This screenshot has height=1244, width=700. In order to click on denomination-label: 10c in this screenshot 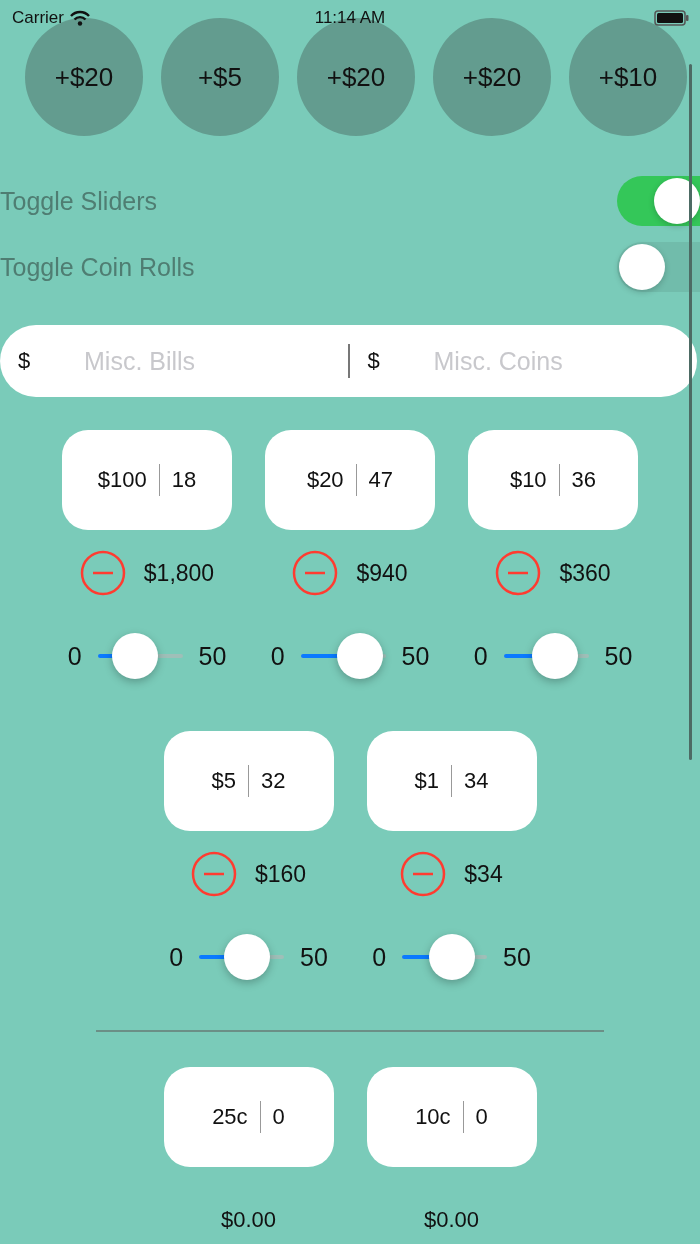, I will do `click(433, 1117)`.